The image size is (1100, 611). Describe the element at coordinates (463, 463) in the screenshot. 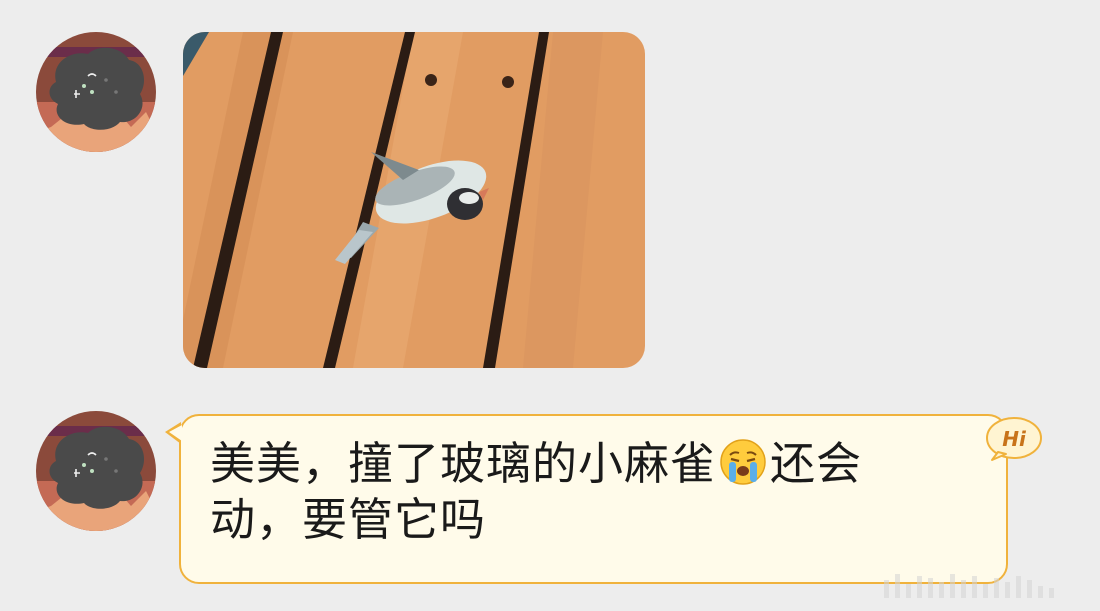

I see `message-text-part1: 美美，撞了玻璃的小麻雀` at that location.